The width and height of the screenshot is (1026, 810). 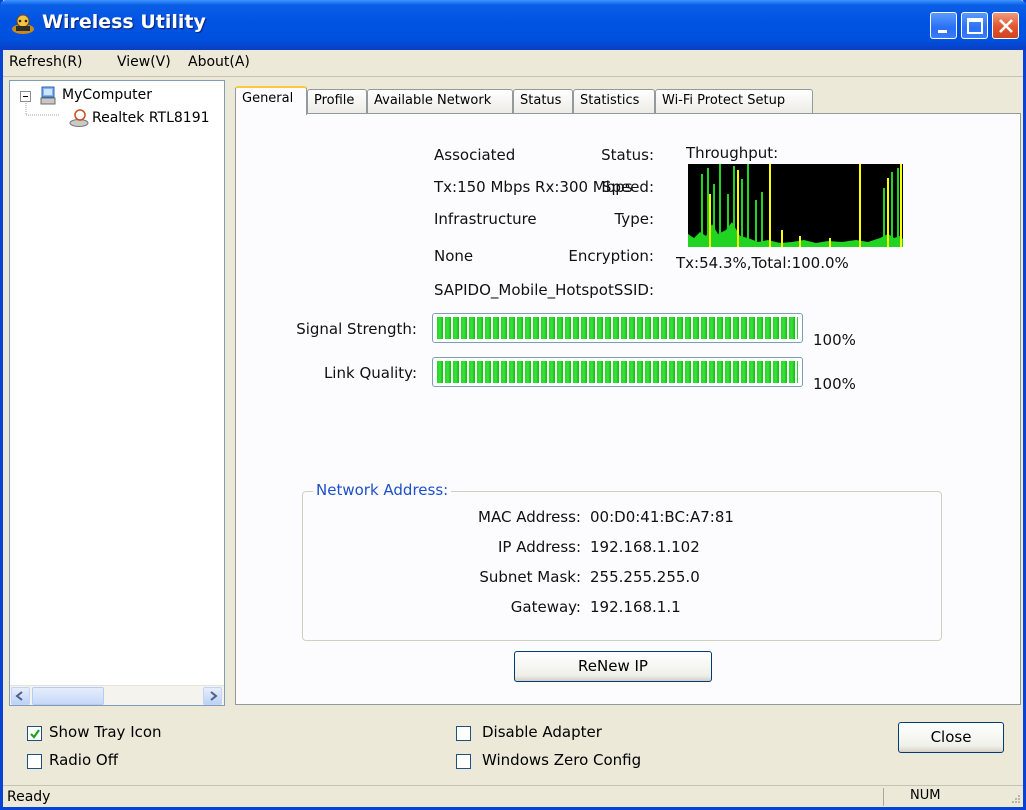 What do you see at coordinates (795, 205) in the screenshot?
I see `throughput-graph` at bounding box center [795, 205].